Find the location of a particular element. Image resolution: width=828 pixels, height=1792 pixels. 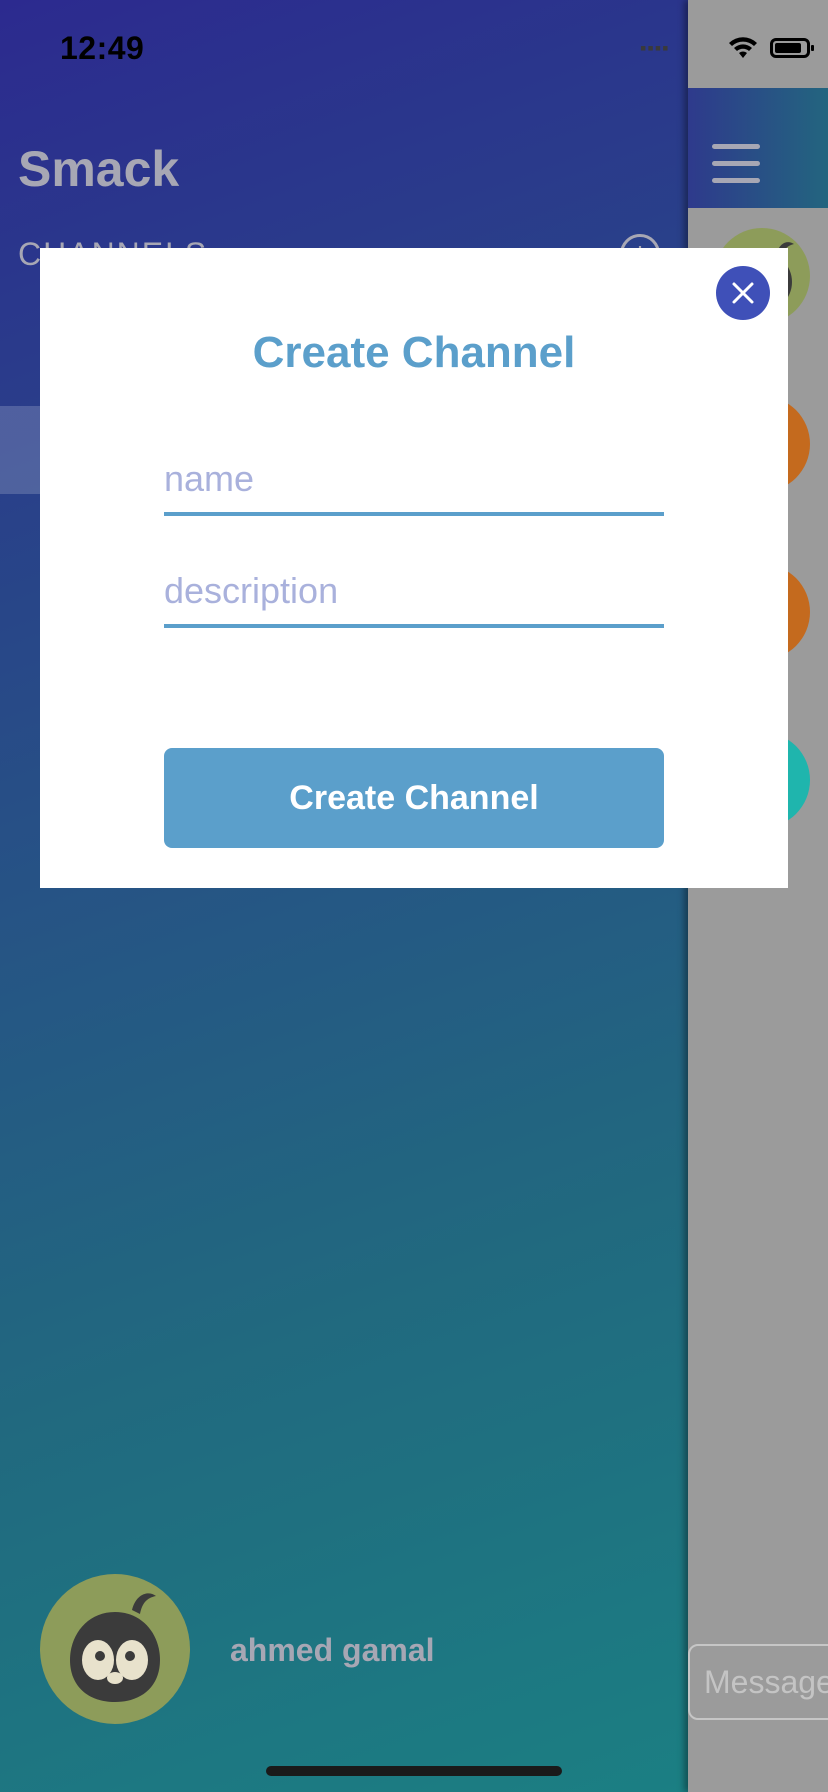

create-channel-button: Create Channel is located at coordinates (414, 798).